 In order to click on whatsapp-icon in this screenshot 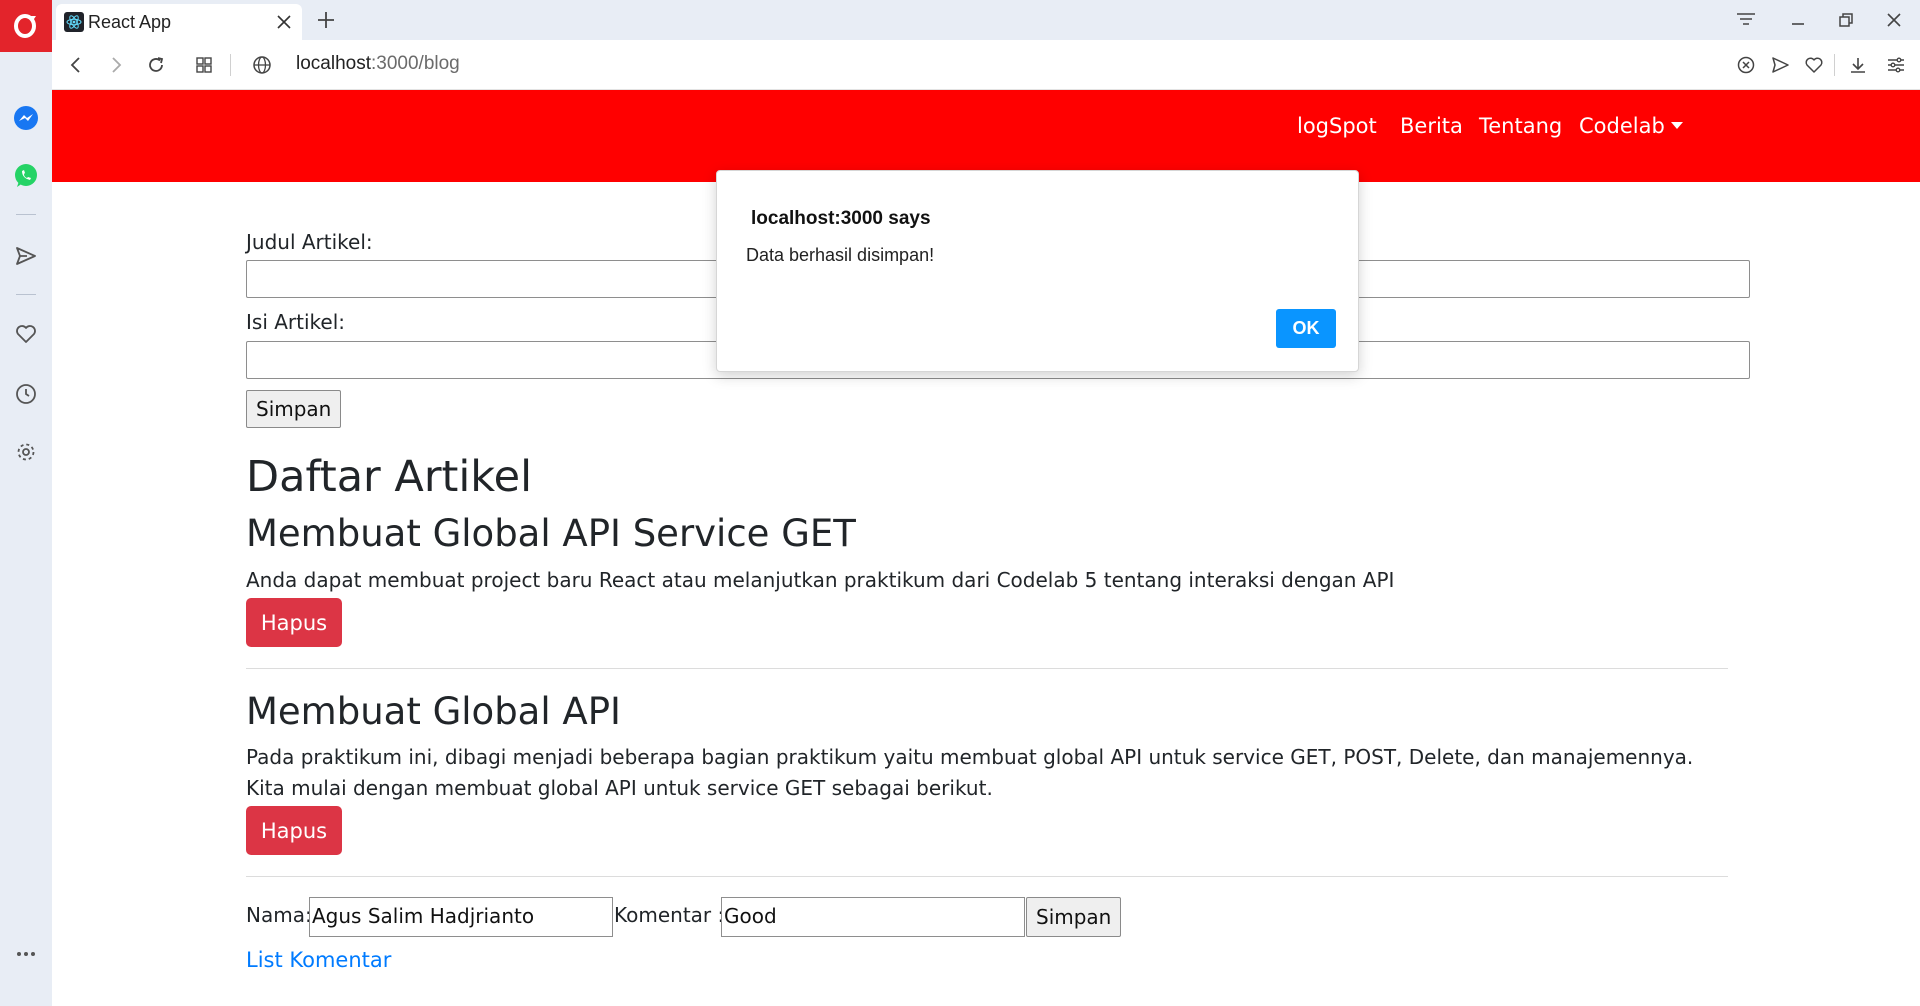, I will do `click(26, 176)`.